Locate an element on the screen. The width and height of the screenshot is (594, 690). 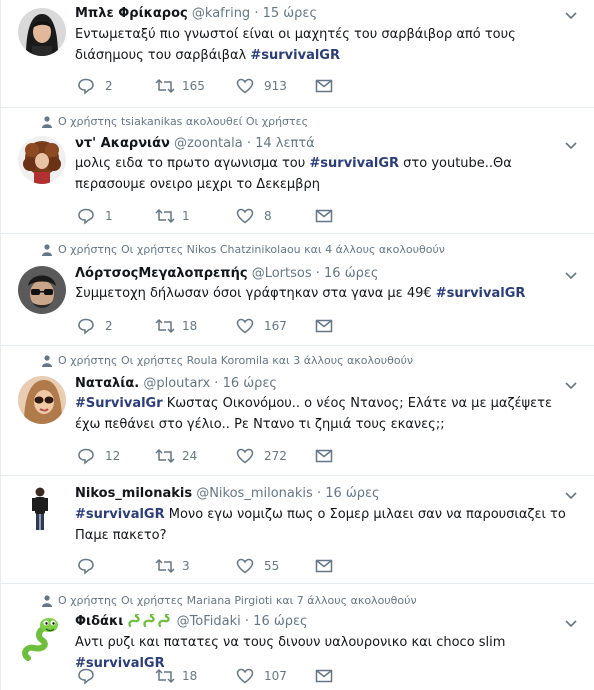
person-icon is located at coordinates (47, 601).